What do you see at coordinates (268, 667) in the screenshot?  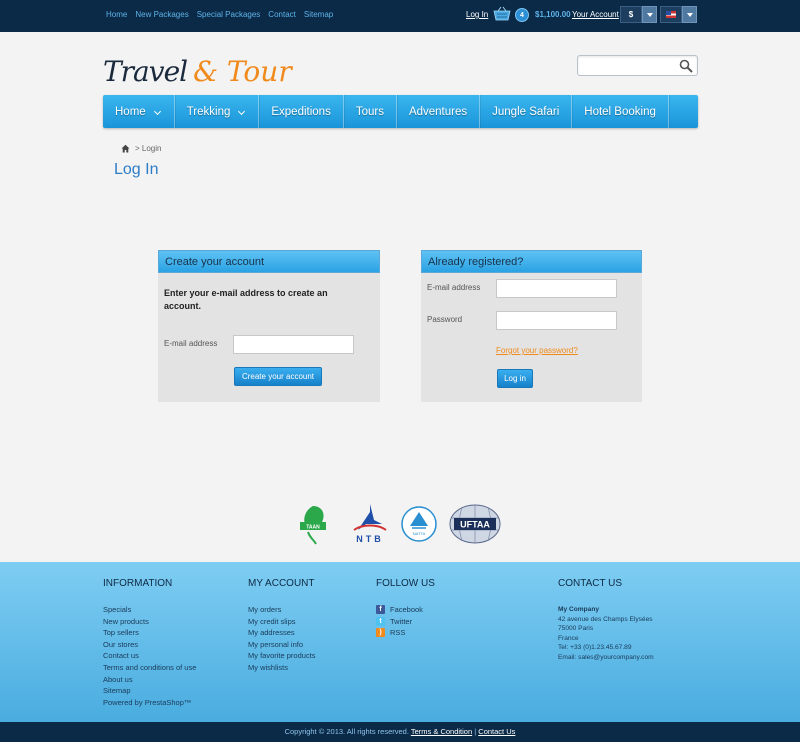 I see `footer-link-wishlists: My wishlists` at bounding box center [268, 667].